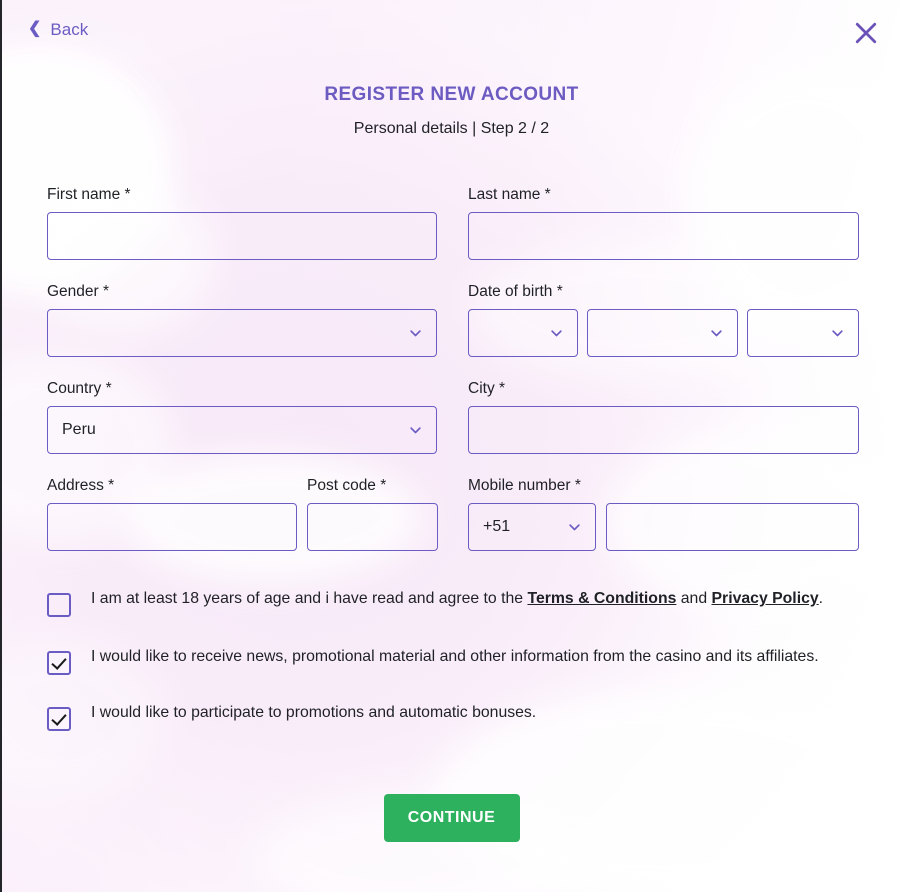 The width and height of the screenshot is (901, 892). Describe the element at coordinates (451, 128) in the screenshot. I see `page-subtitle: Personal details | Step 2 / 2` at that location.